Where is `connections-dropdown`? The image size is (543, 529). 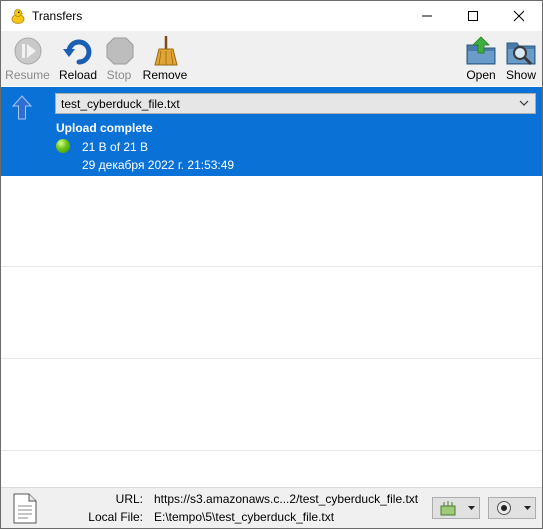
connections-dropdown is located at coordinates (512, 508).